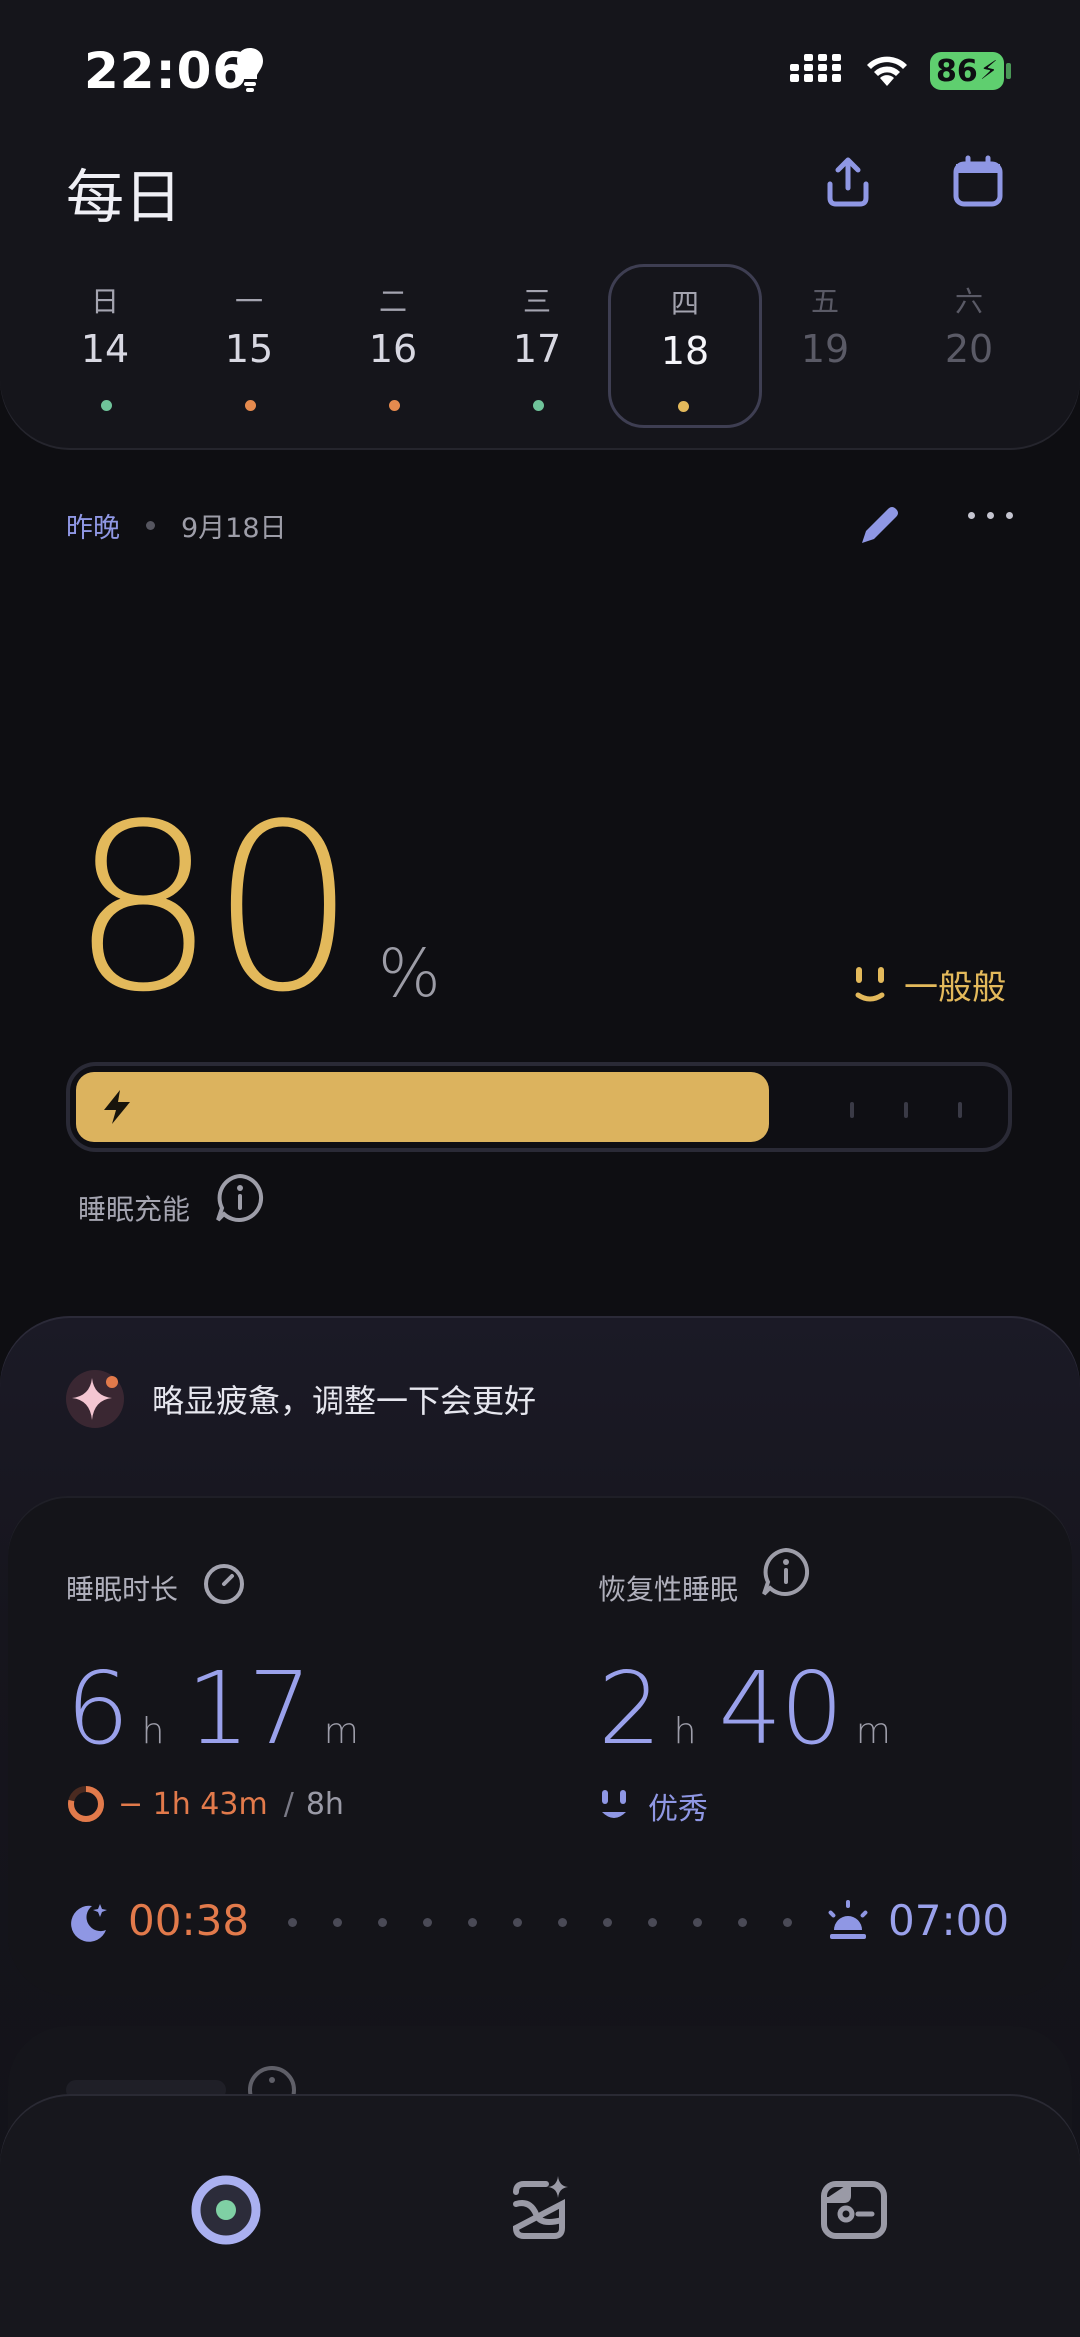 This screenshot has height=2337, width=1080. I want to click on happy-face-icon, so click(614, 1804).